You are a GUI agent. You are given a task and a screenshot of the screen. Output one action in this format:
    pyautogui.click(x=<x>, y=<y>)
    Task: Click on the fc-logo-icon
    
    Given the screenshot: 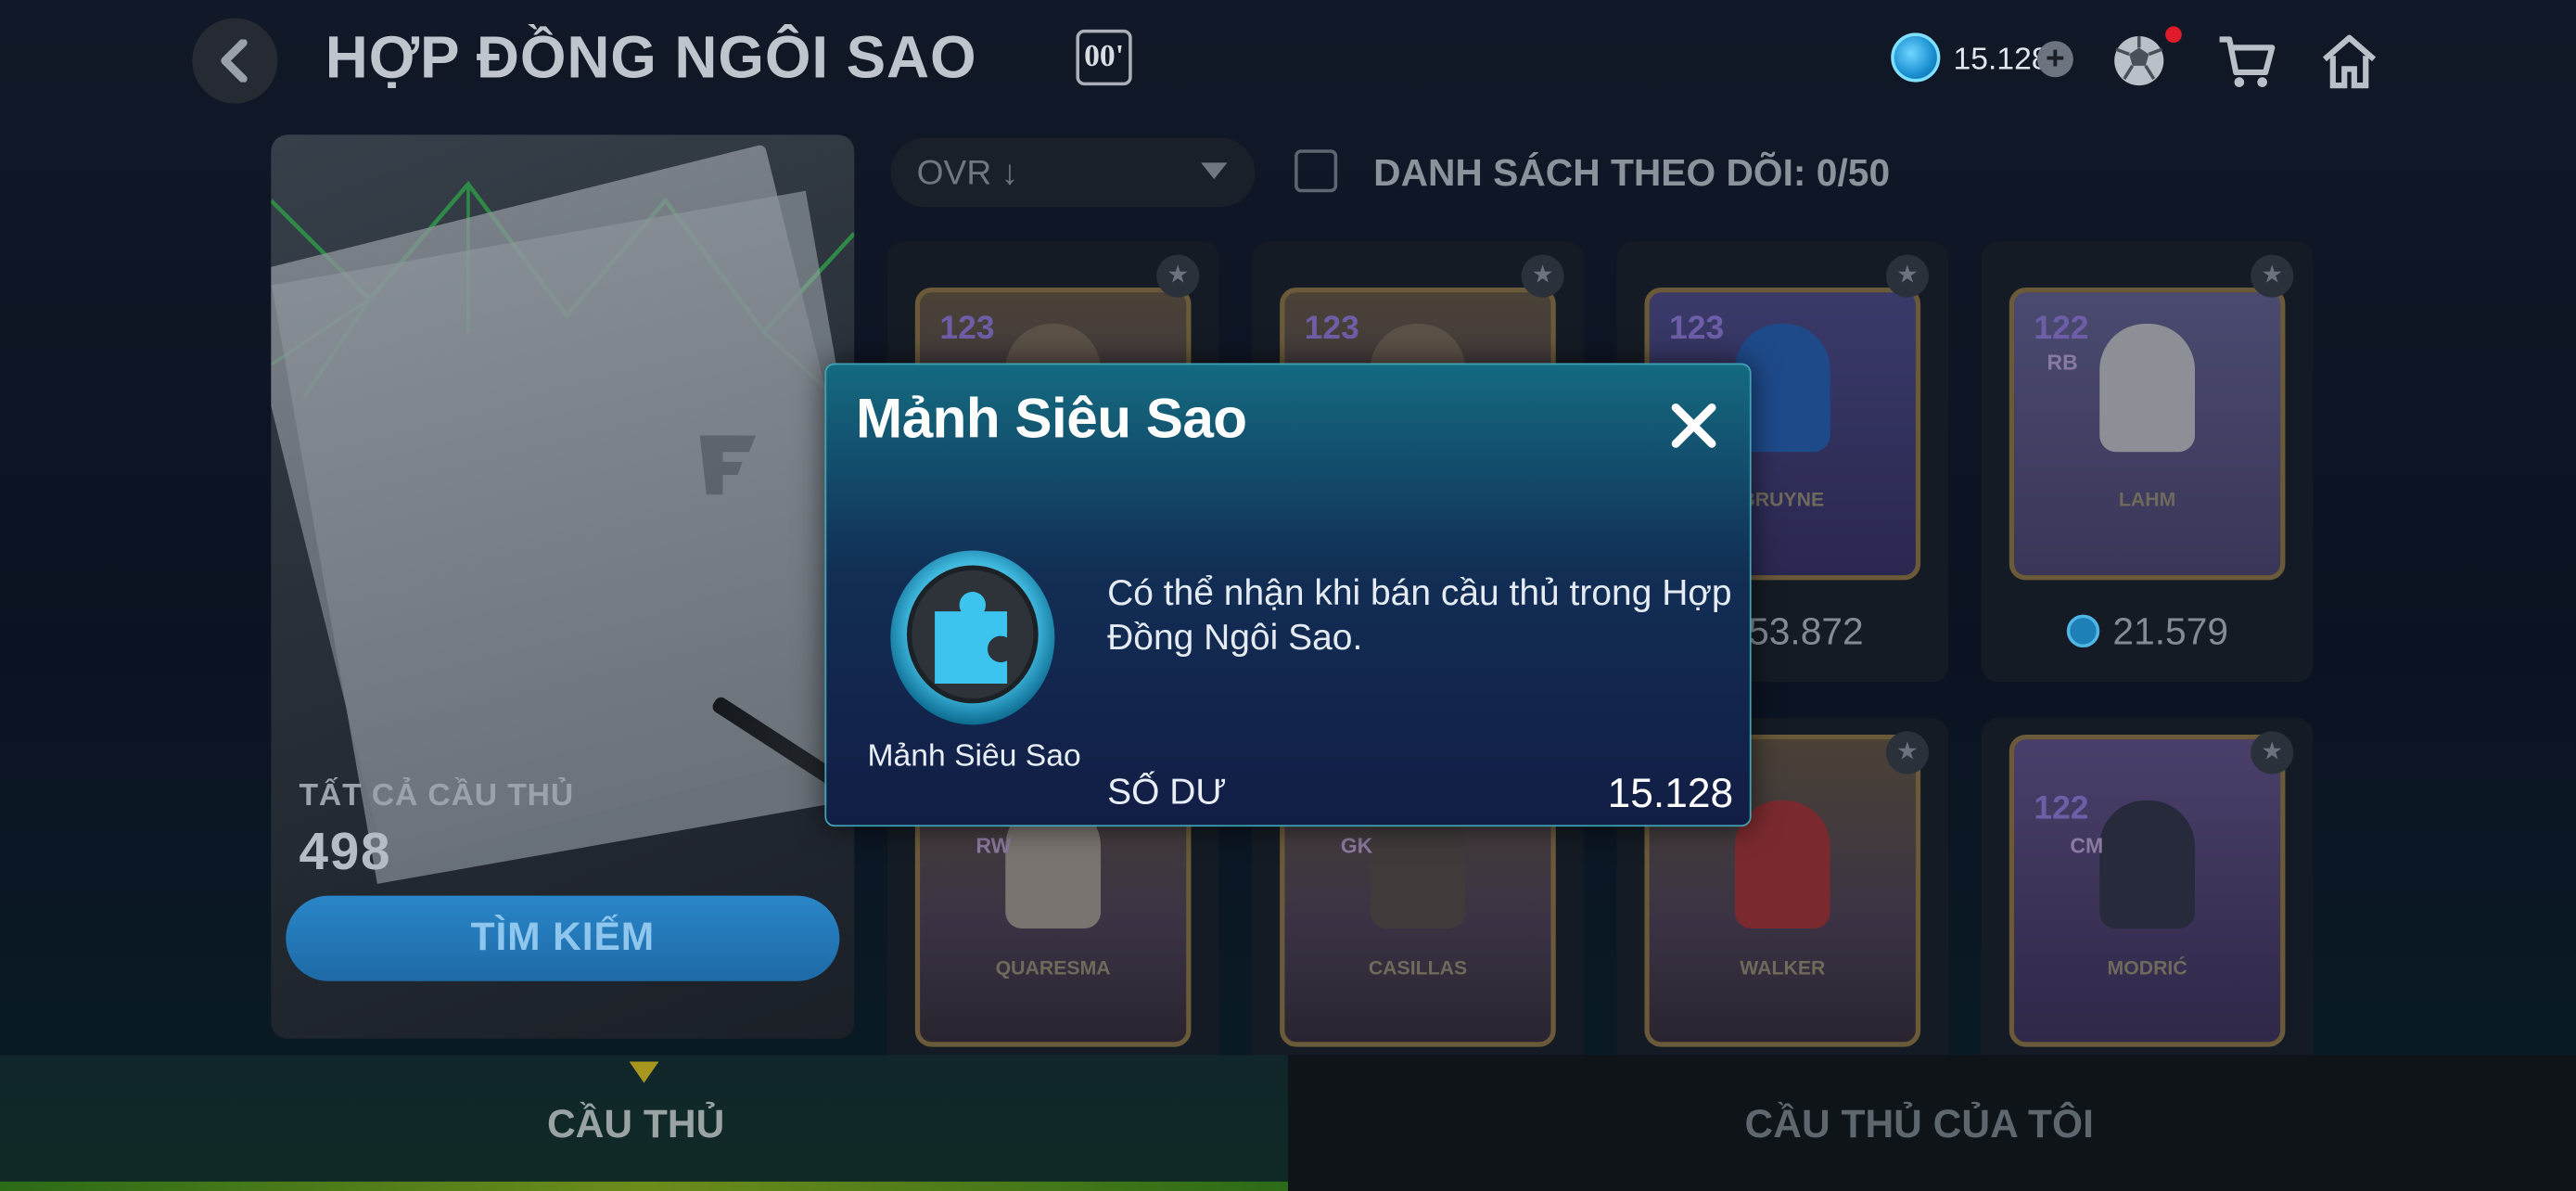 What is the action you would take?
    pyautogui.click(x=727, y=465)
    